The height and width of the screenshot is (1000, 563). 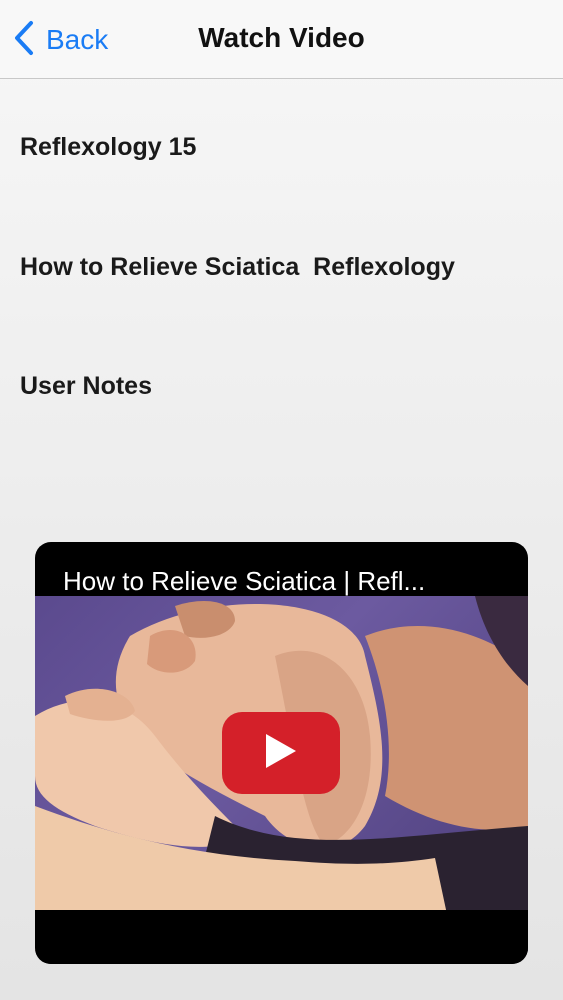 What do you see at coordinates (237, 267) in the screenshot?
I see `video-name: How to Relieve Sciatica Reflexology` at bounding box center [237, 267].